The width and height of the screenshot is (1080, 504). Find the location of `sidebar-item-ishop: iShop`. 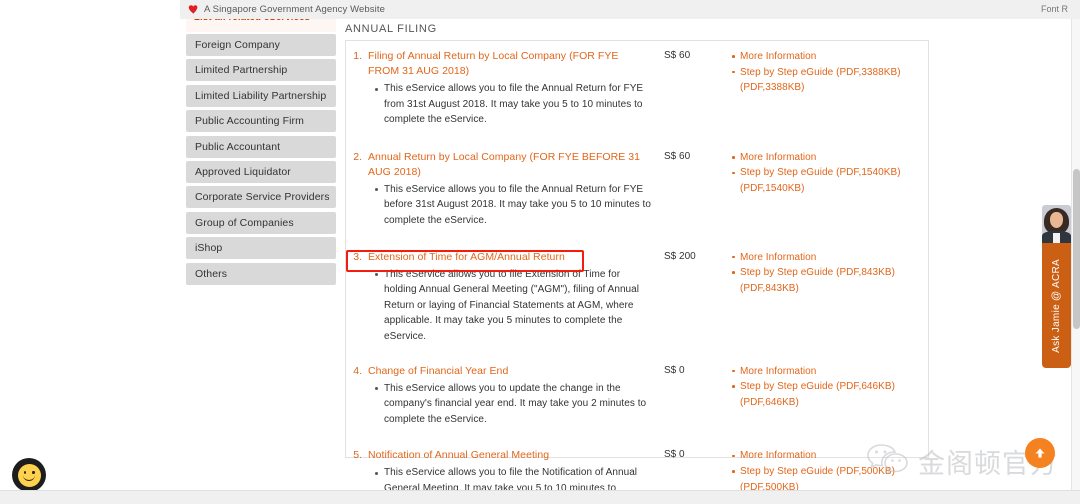

sidebar-item-ishop: iShop is located at coordinates (261, 248).